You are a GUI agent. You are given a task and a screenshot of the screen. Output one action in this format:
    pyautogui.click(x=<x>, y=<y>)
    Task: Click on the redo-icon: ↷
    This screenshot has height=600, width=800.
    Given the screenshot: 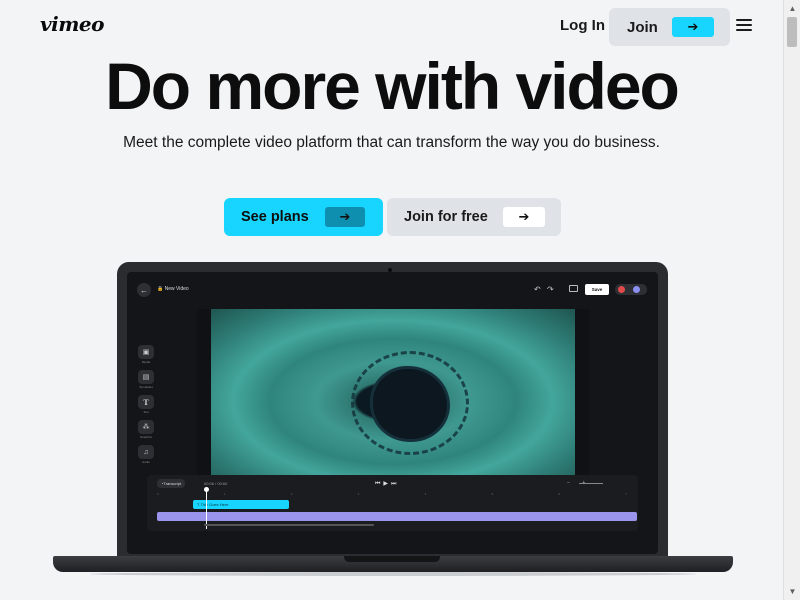 What is the action you would take?
    pyautogui.click(x=550, y=289)
    